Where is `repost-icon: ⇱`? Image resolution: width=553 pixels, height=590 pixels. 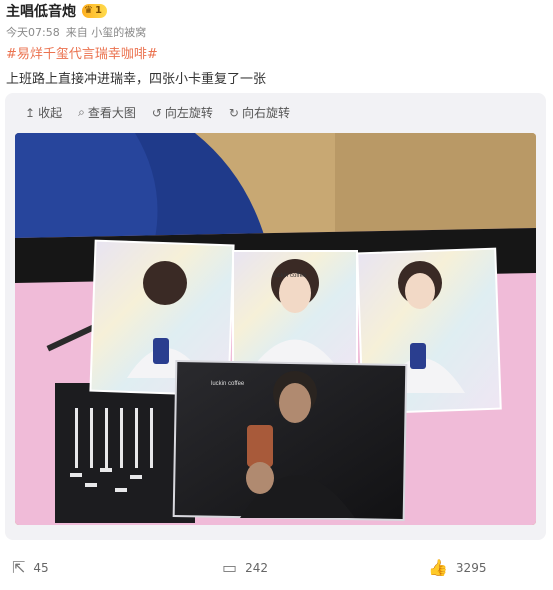
repost-icon: ⇱ is located at coordinates (19, 567).